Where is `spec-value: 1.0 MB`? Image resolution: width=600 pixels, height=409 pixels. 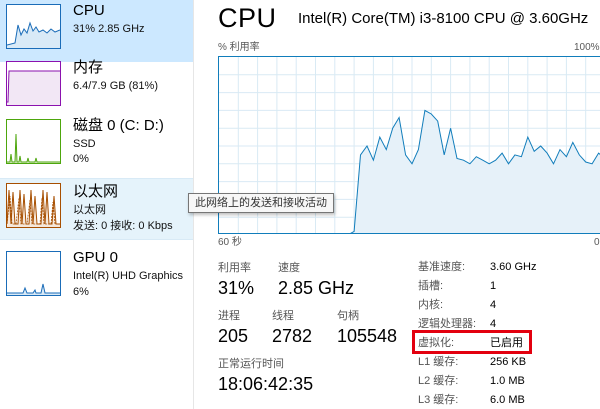
spec-value: 1.0 MB is located at coordinates (507, 381).